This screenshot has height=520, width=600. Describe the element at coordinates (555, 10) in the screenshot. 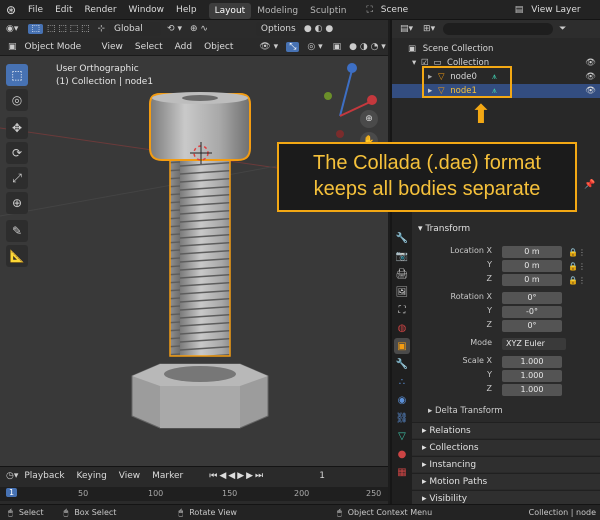

I see `view-layer-name: View Layer` at that location.